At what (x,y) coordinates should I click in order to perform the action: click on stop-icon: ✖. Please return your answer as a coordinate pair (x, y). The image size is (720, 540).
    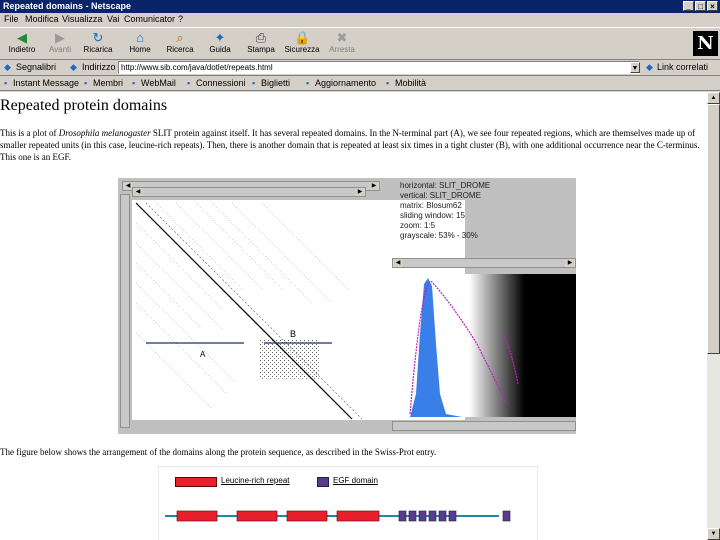
    Looking at the image, I should click on (342, 37).